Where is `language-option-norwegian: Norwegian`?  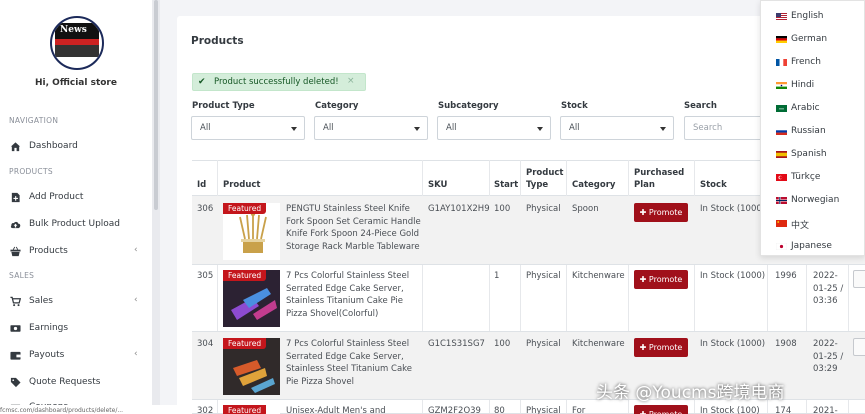 language-option-norwegian: Norwegian is located at coordinates (813, 199).